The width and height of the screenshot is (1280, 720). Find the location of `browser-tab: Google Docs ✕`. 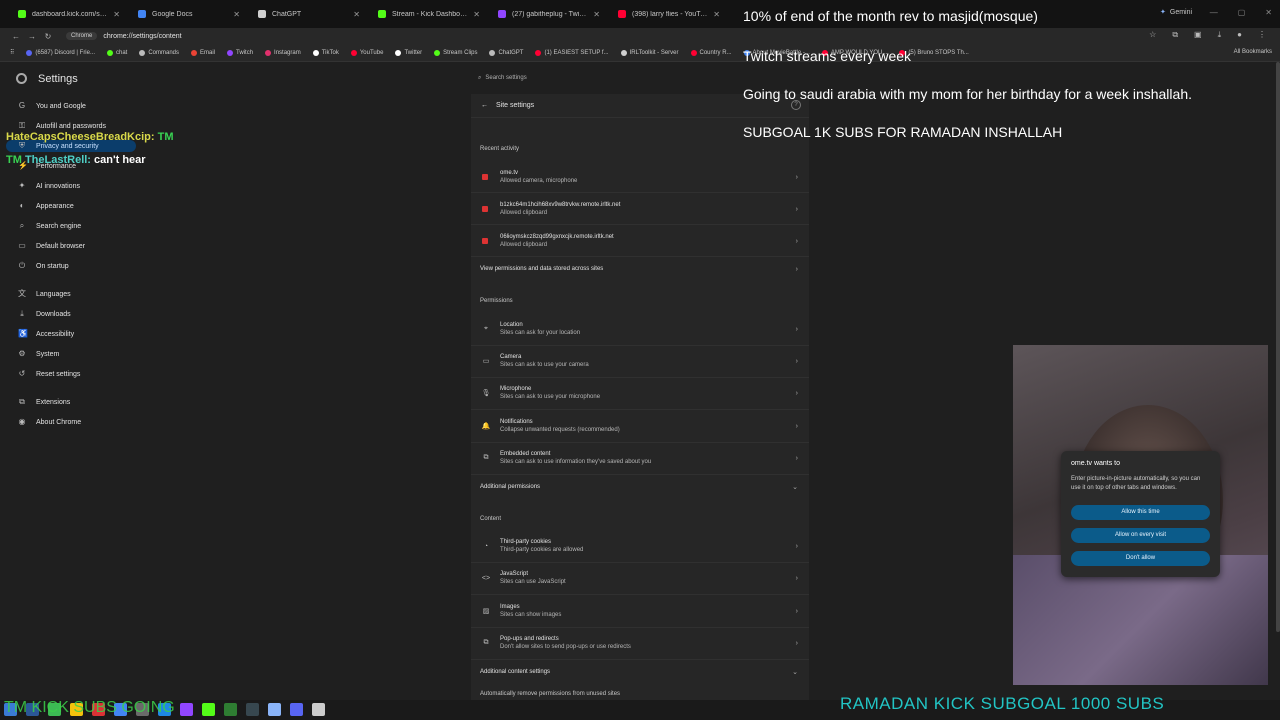

browser-tab: Google Docs ✕ is located at coordinates (189, 14).